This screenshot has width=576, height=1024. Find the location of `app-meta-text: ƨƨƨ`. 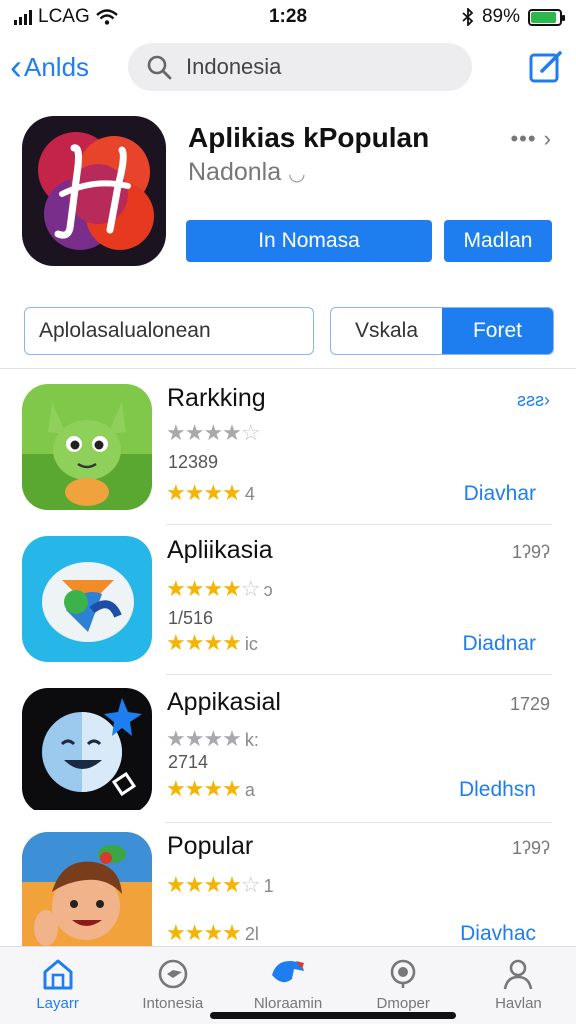

app-meta-text: ƨƨƨ is located at coordinates (530, 400).